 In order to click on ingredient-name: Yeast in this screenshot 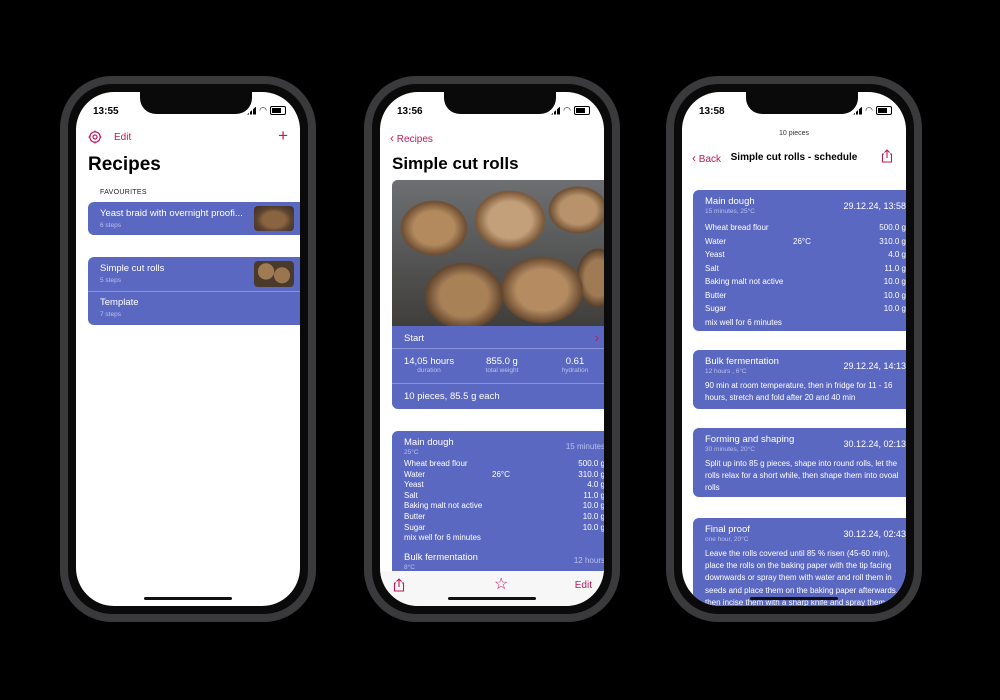, I will do `click(715, 254)`.